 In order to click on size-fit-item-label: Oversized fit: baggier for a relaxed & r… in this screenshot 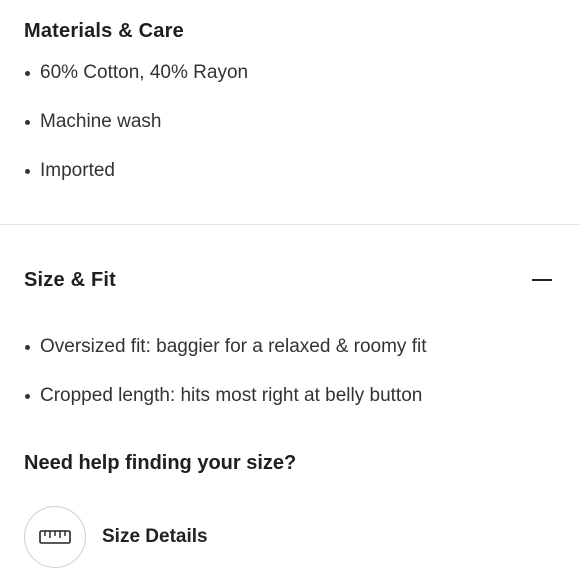, I will do `click(233, 346)`.